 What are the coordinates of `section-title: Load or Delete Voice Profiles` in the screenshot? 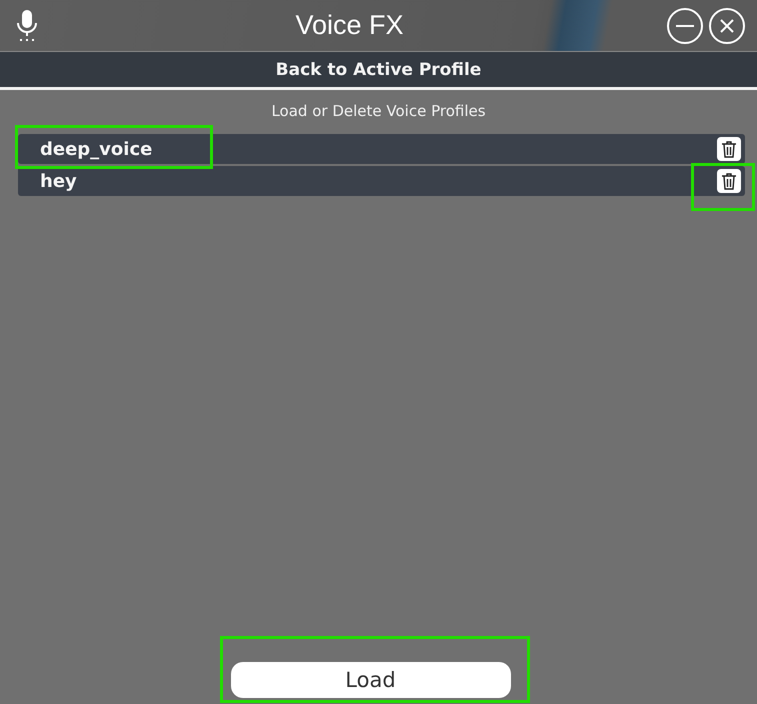 It's located at (378, 111).